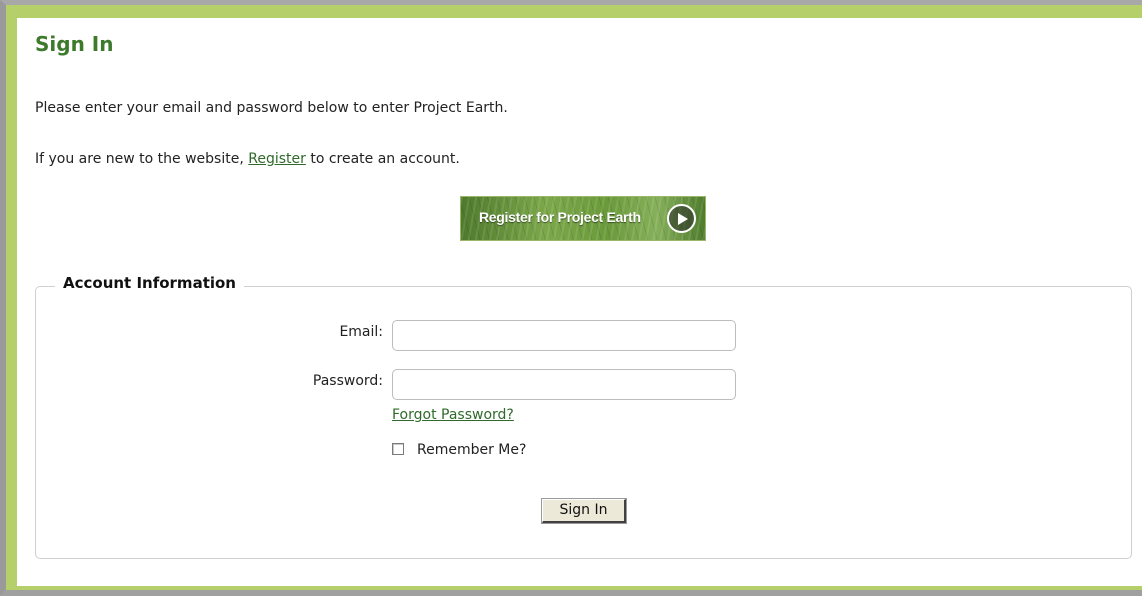 This screenshot has width=1142, height=596. I want to click on email-label: Email:, so click(361, 332).